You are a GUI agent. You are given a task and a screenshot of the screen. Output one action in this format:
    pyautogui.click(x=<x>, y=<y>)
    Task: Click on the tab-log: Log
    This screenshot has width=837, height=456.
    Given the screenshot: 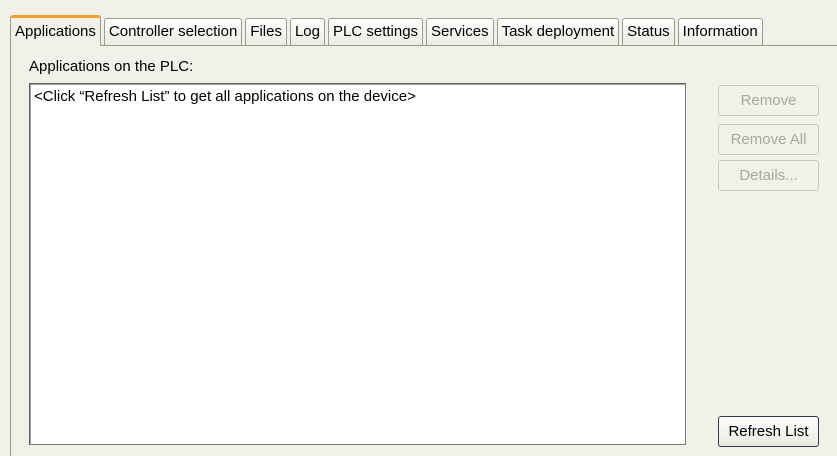 What is the action you would take?
    pyautogui.click(x=307, y=31)
    